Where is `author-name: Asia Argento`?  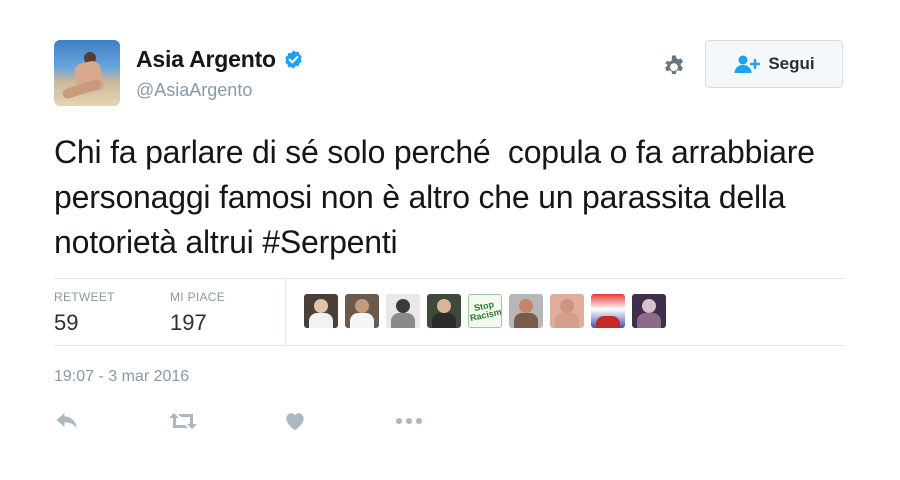
author-name: Asia Argento is located at coordinates (206, 59).